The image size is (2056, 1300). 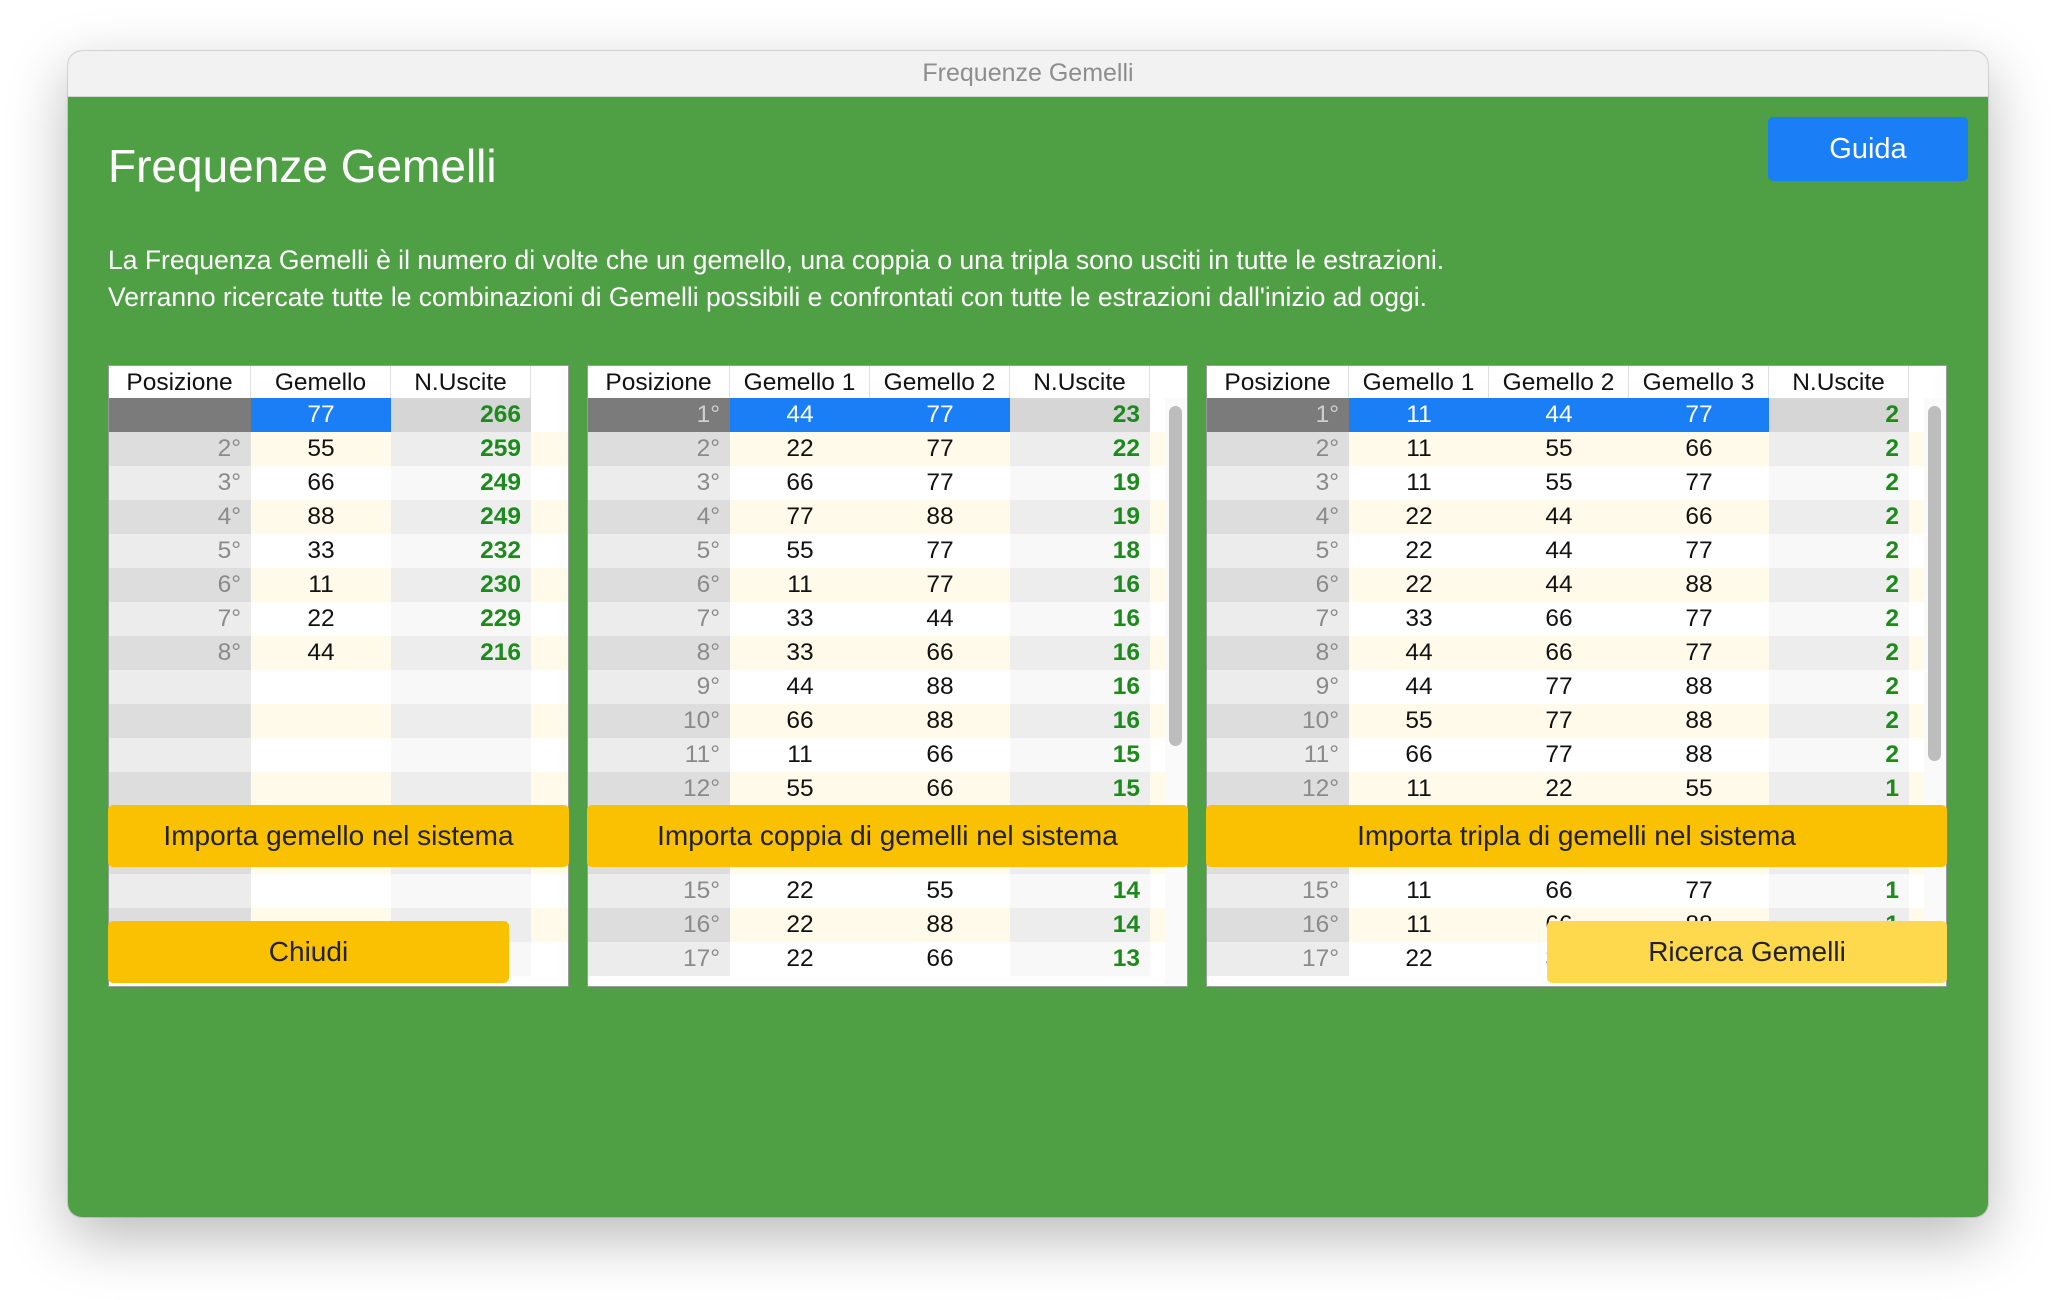 I want to click on count-cell: 18, so click(x=1080, y=551).